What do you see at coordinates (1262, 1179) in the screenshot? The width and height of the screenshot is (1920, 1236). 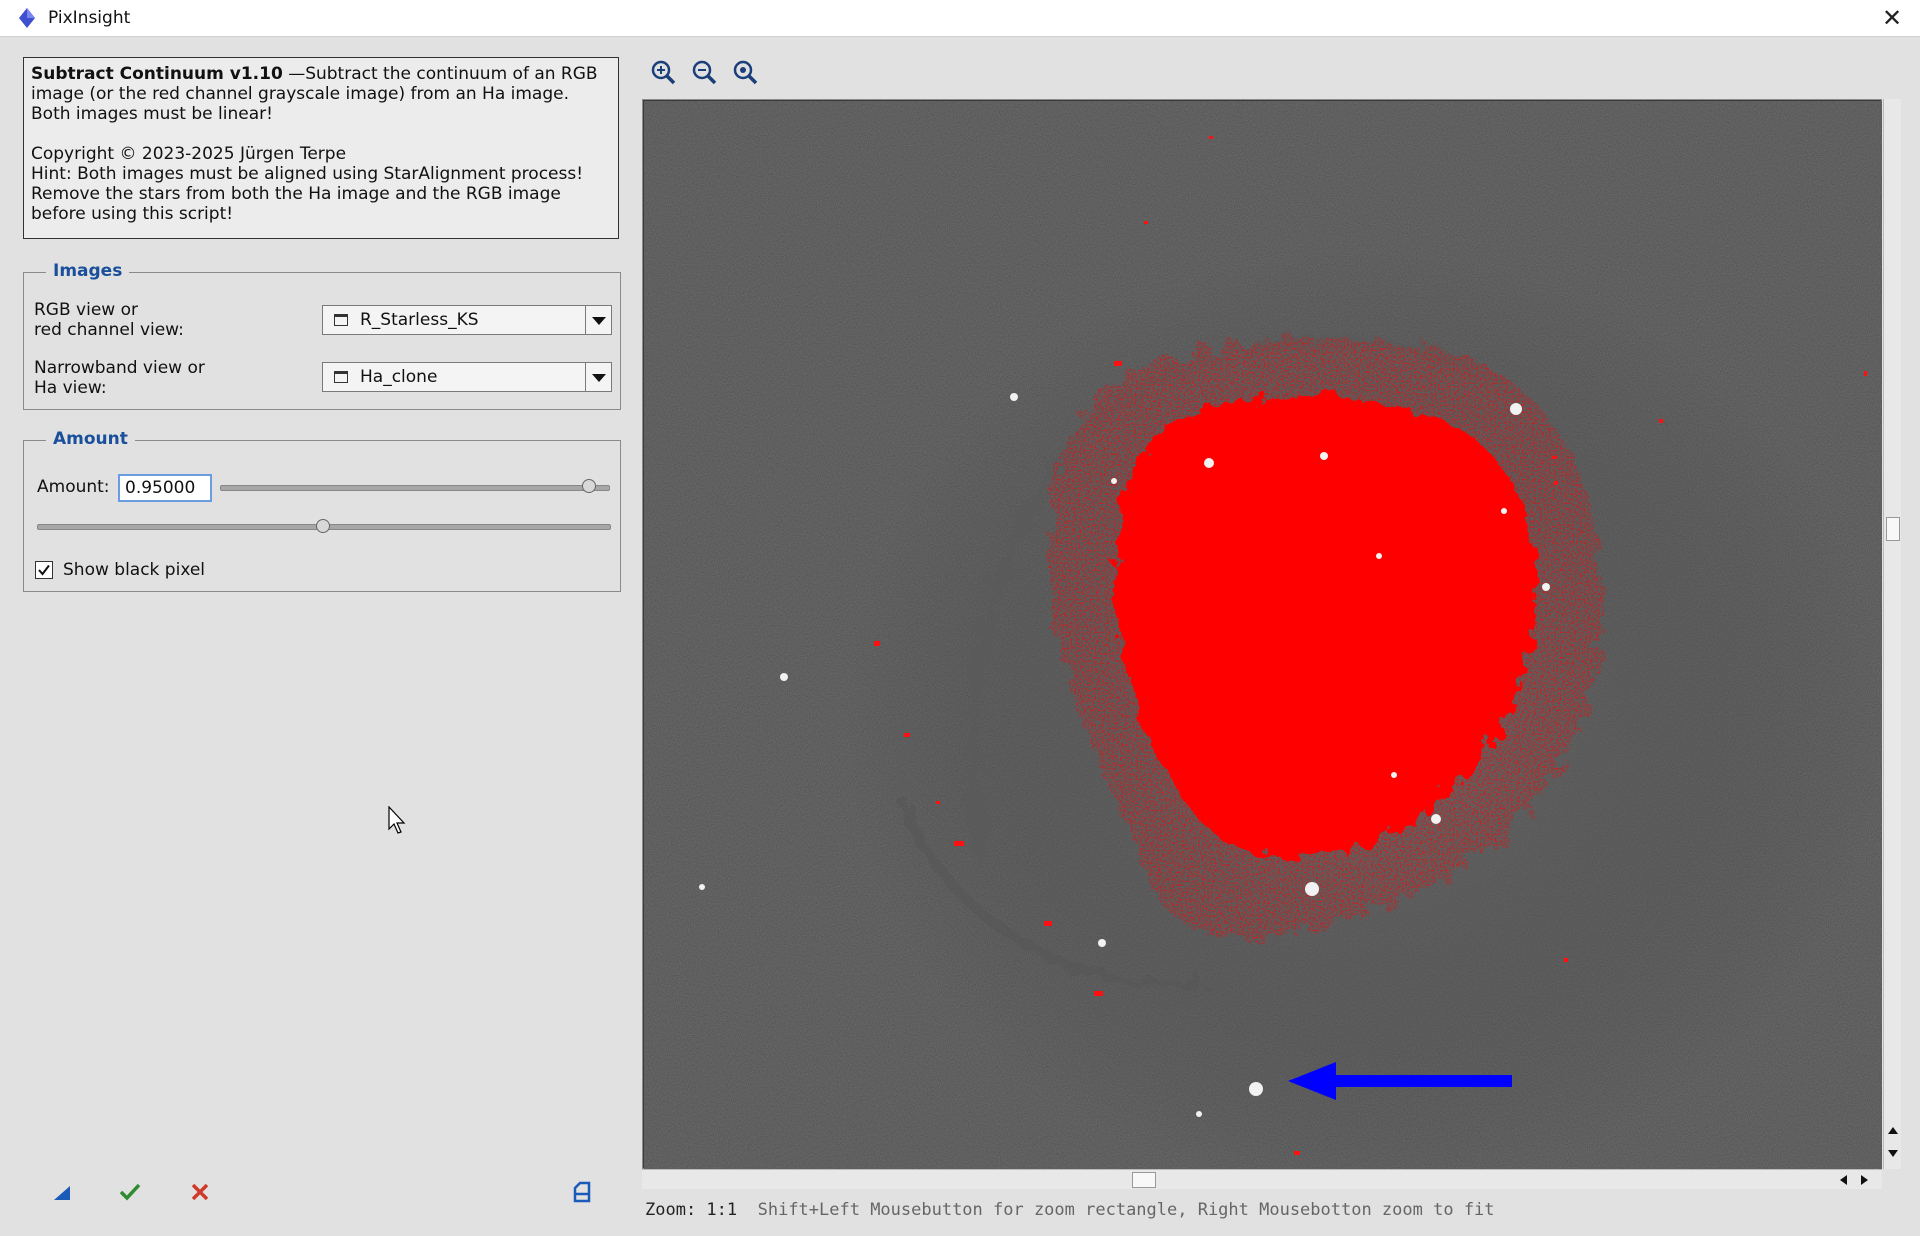 I see `horizontal-scrollbar` at bounding box center [1262, 1179].